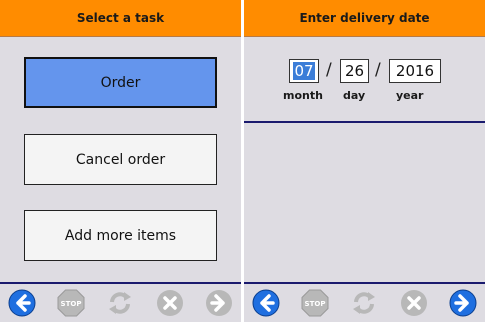  I want to click on cancel-order-button: Cancel order, so click(120, 159).